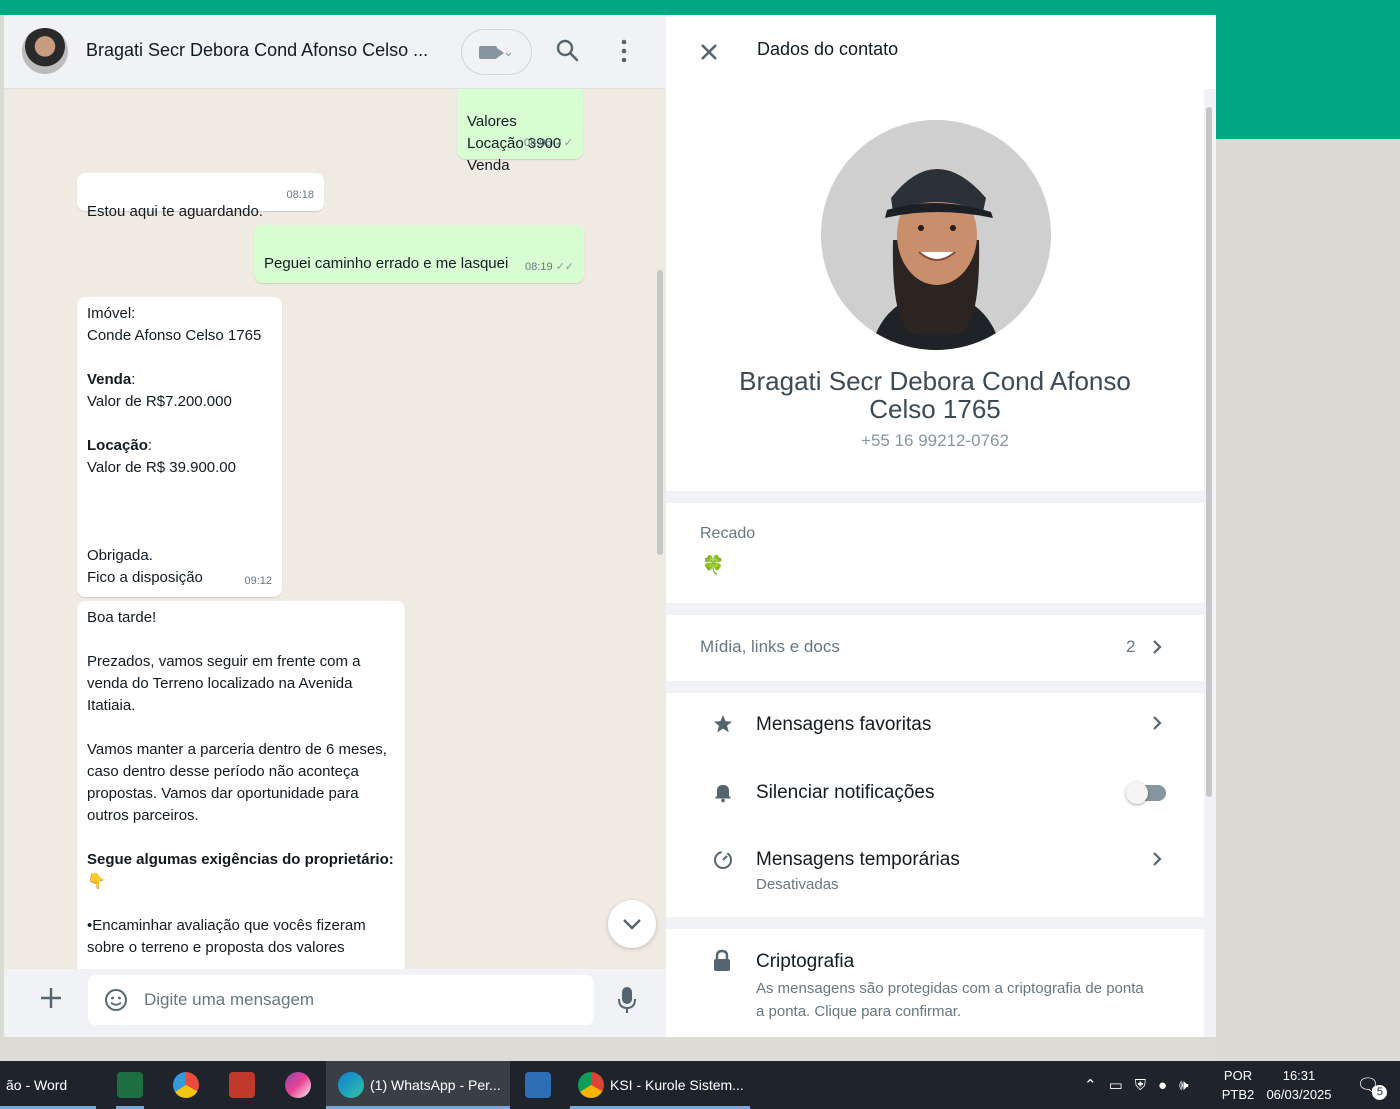  I want to click on message-composer, so click(335, 1003).